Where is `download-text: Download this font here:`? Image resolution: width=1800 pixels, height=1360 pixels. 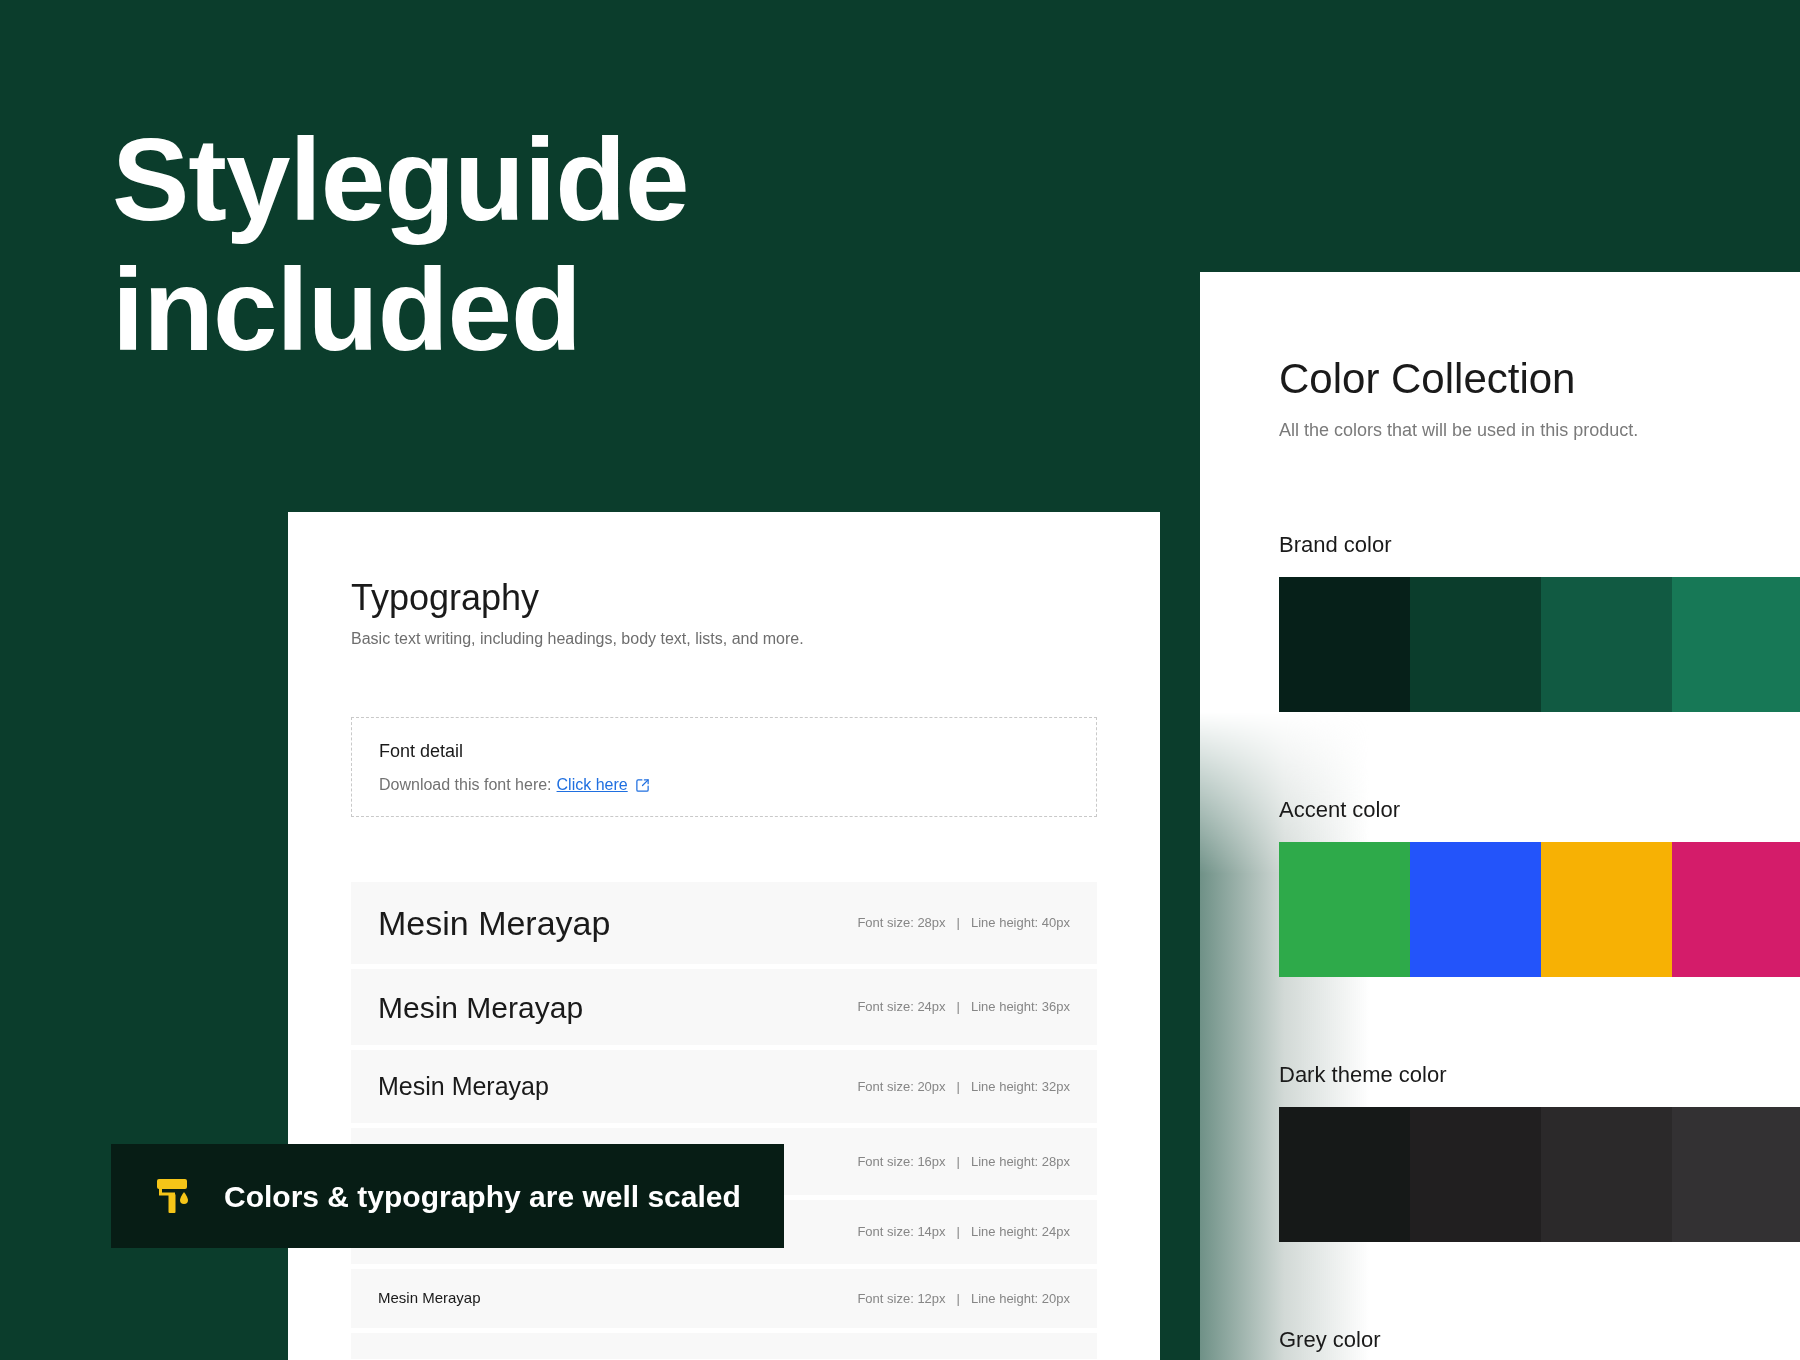
download-text: Download this font here: is located at coordinates (465, 785).